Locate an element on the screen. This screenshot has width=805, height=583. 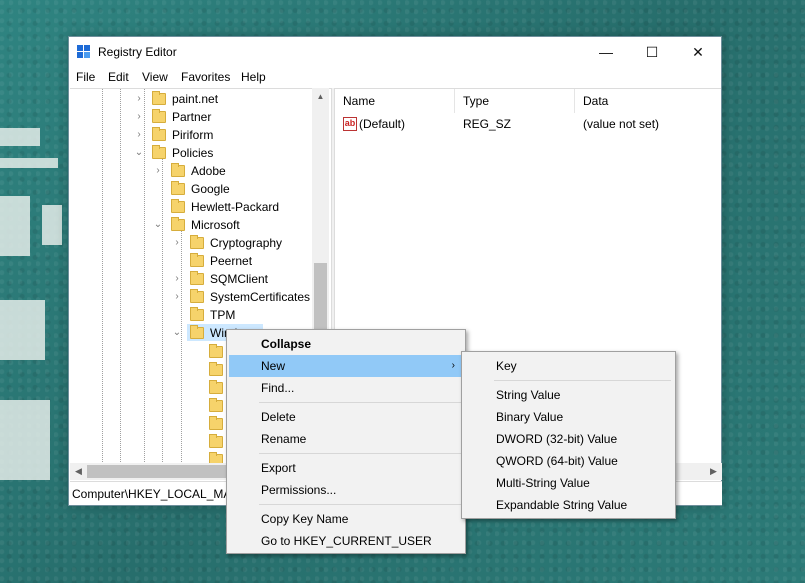
submenu-item-qword-value: QWORD (64-bit) Value is located at coordinates (568, 461).